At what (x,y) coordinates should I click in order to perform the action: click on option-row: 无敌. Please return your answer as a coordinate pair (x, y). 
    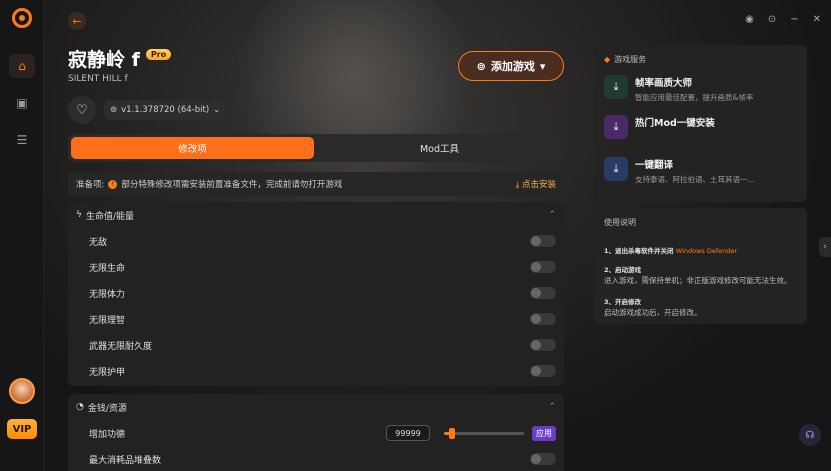
    Looking at the image, I should click on (316, 241).